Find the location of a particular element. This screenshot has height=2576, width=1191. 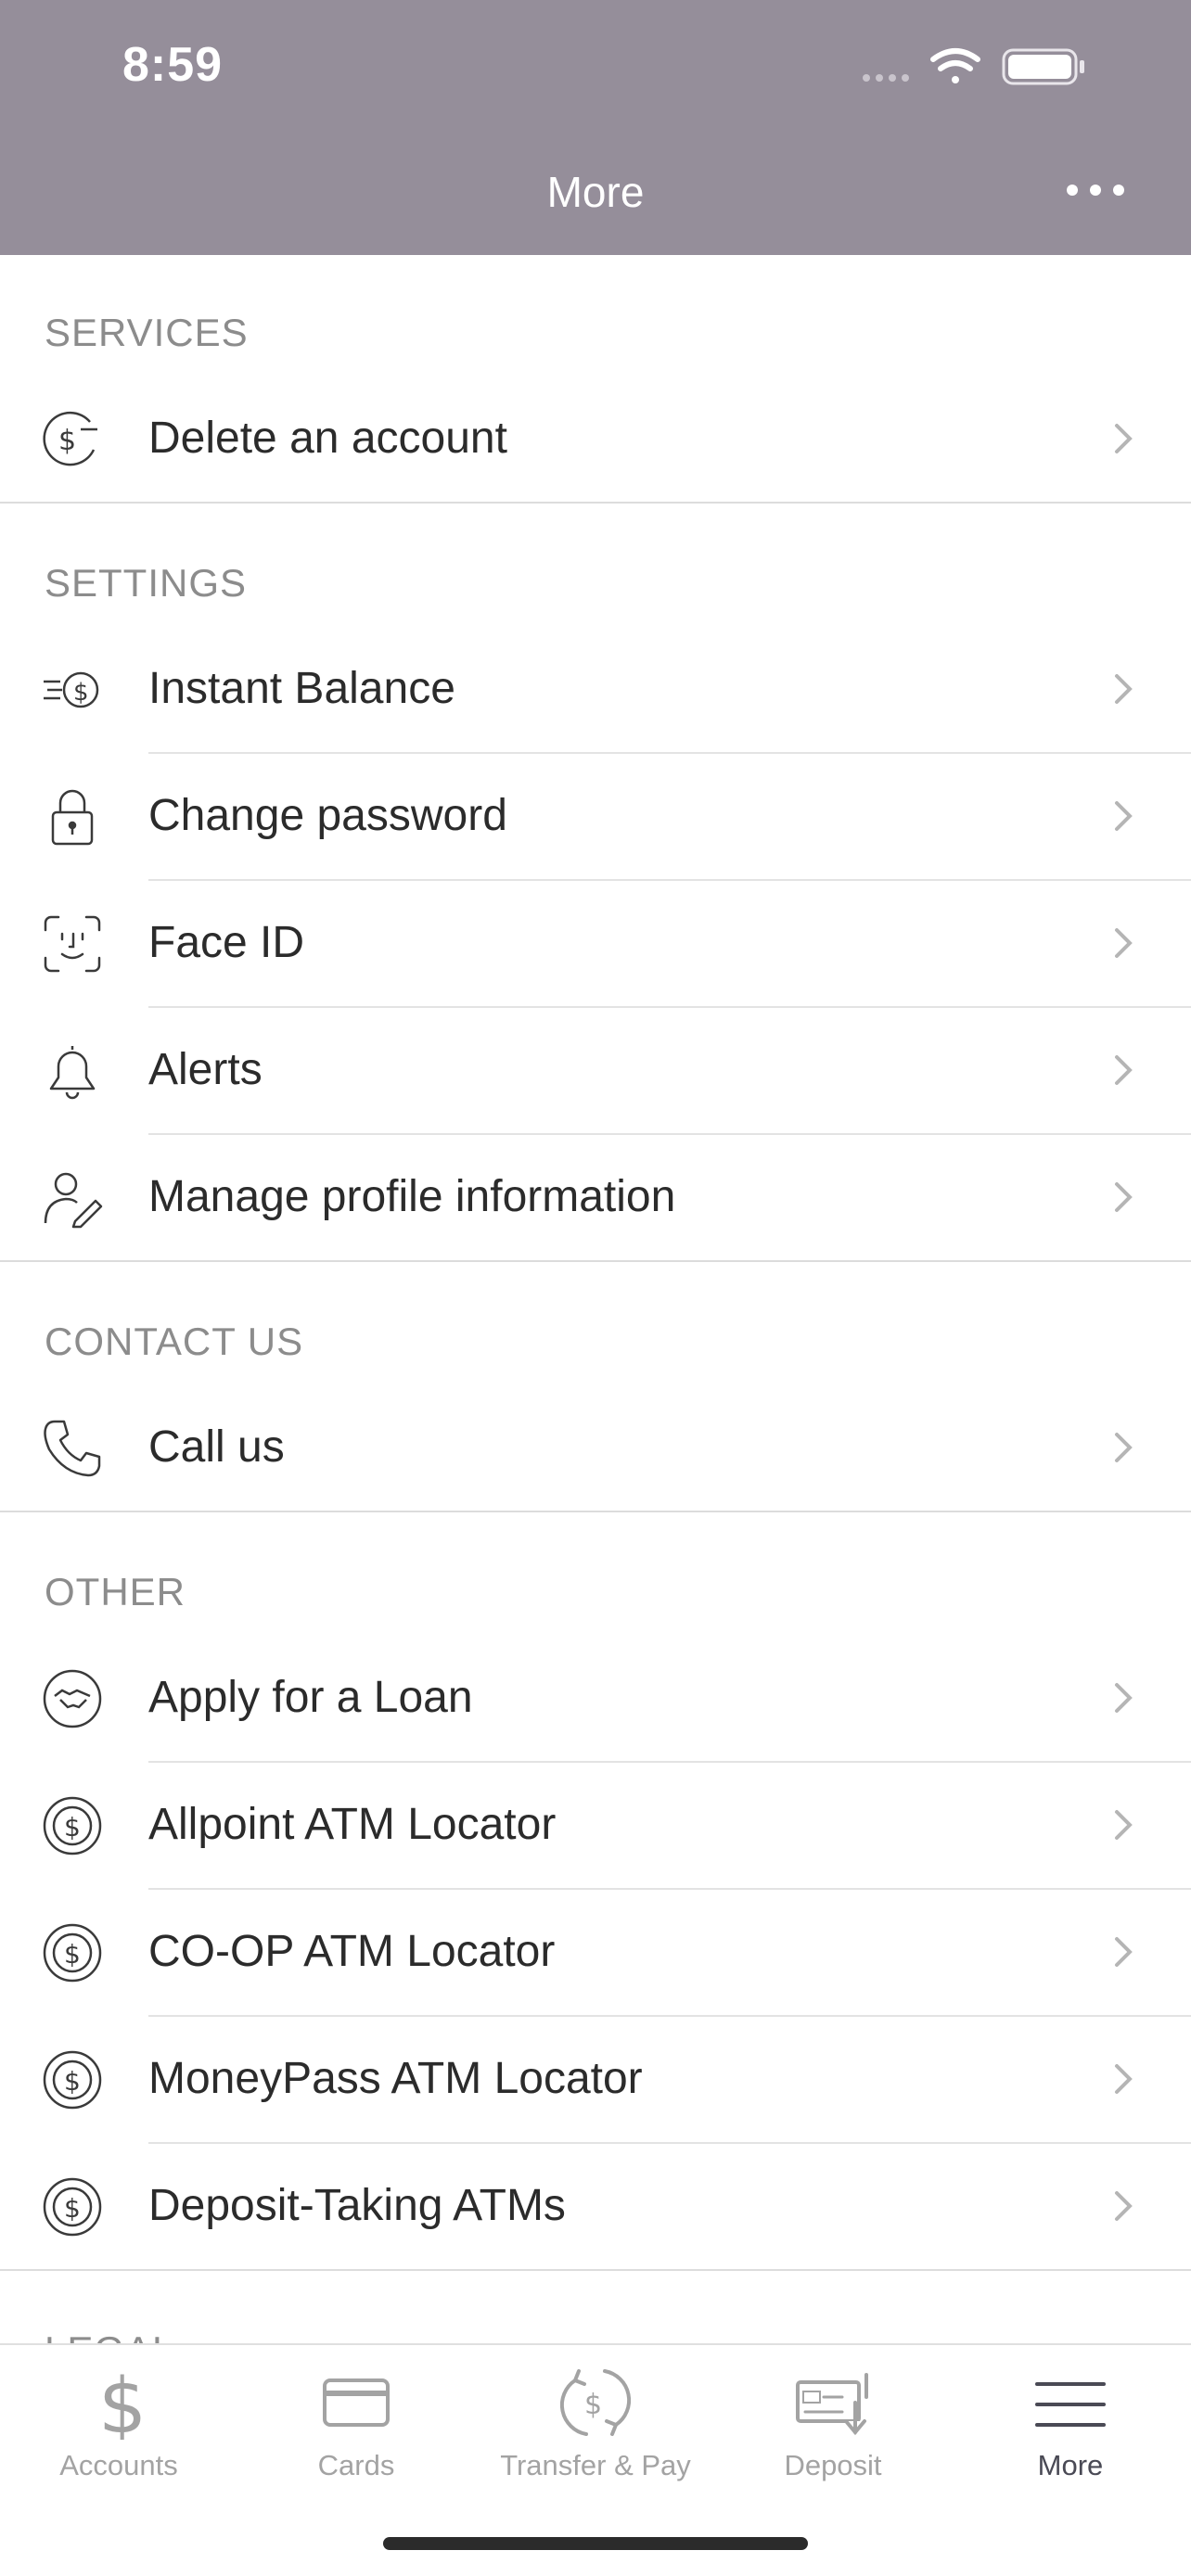

row-coop-atm: $ CO-OP ATM Locator is located at coordinates (595, 1952).